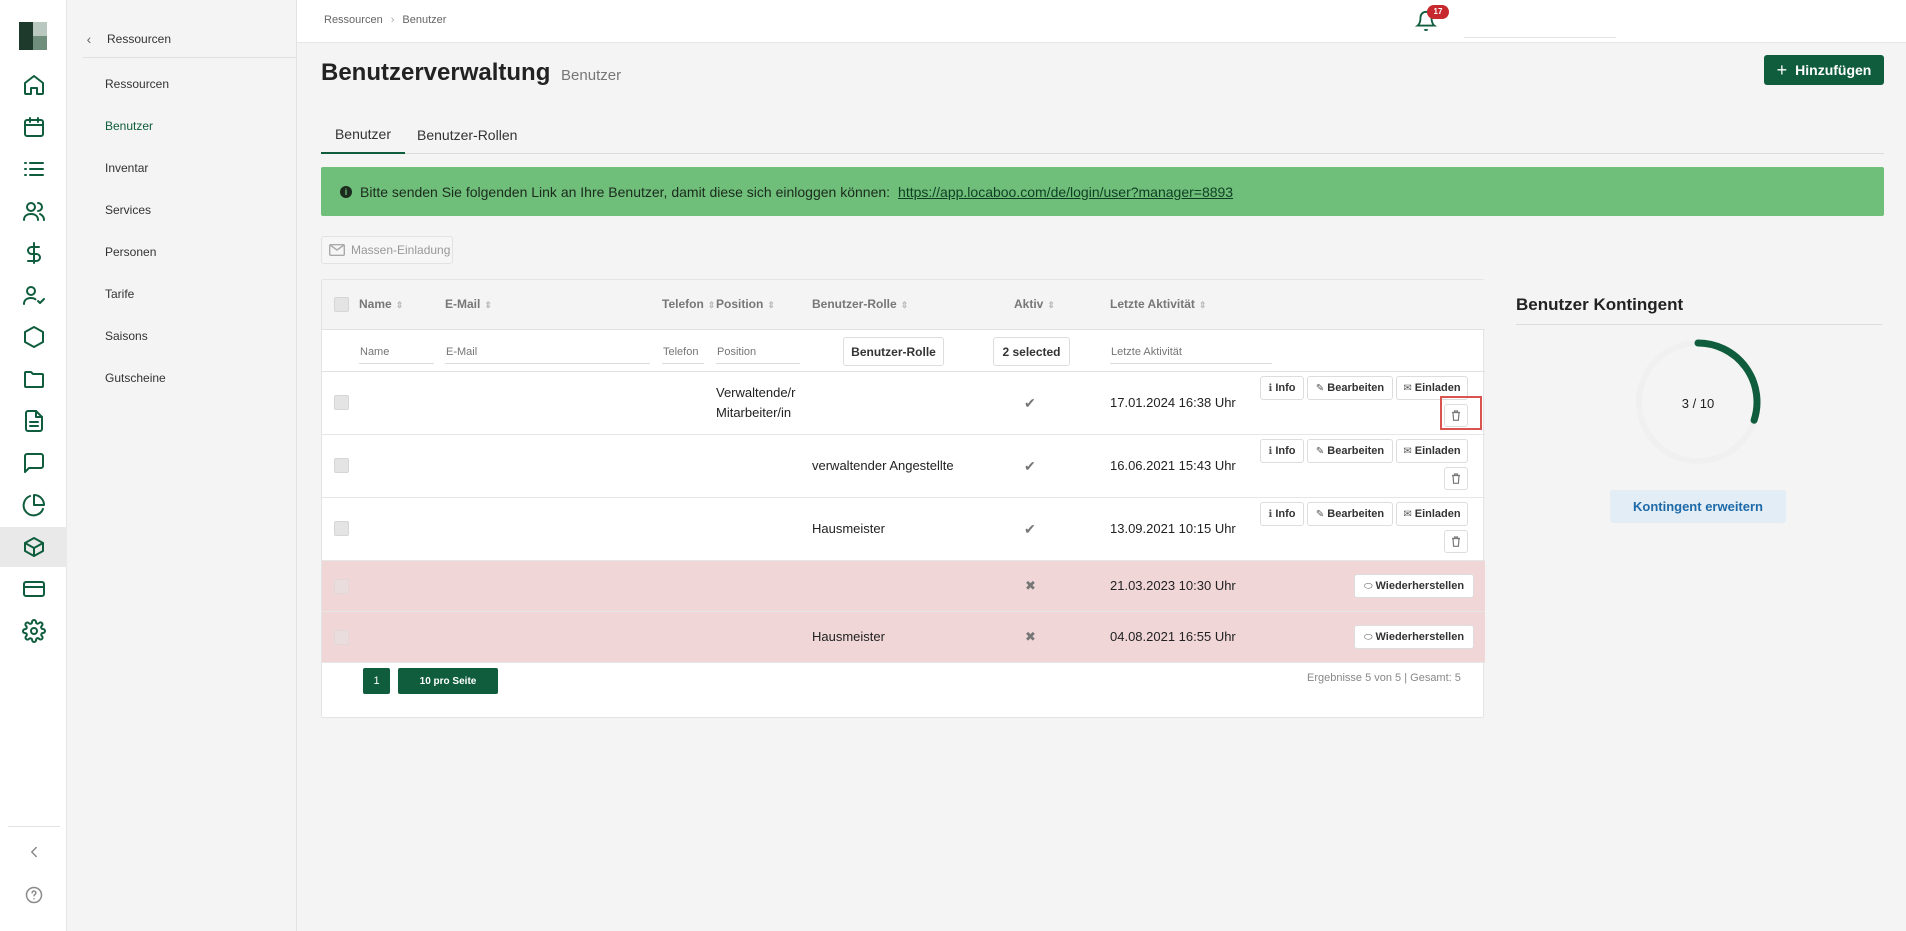  What do you see at coordinates (376, 681) in the screenshot?
I see `pagination-page-1: 1` at bounding box center [376, 681].